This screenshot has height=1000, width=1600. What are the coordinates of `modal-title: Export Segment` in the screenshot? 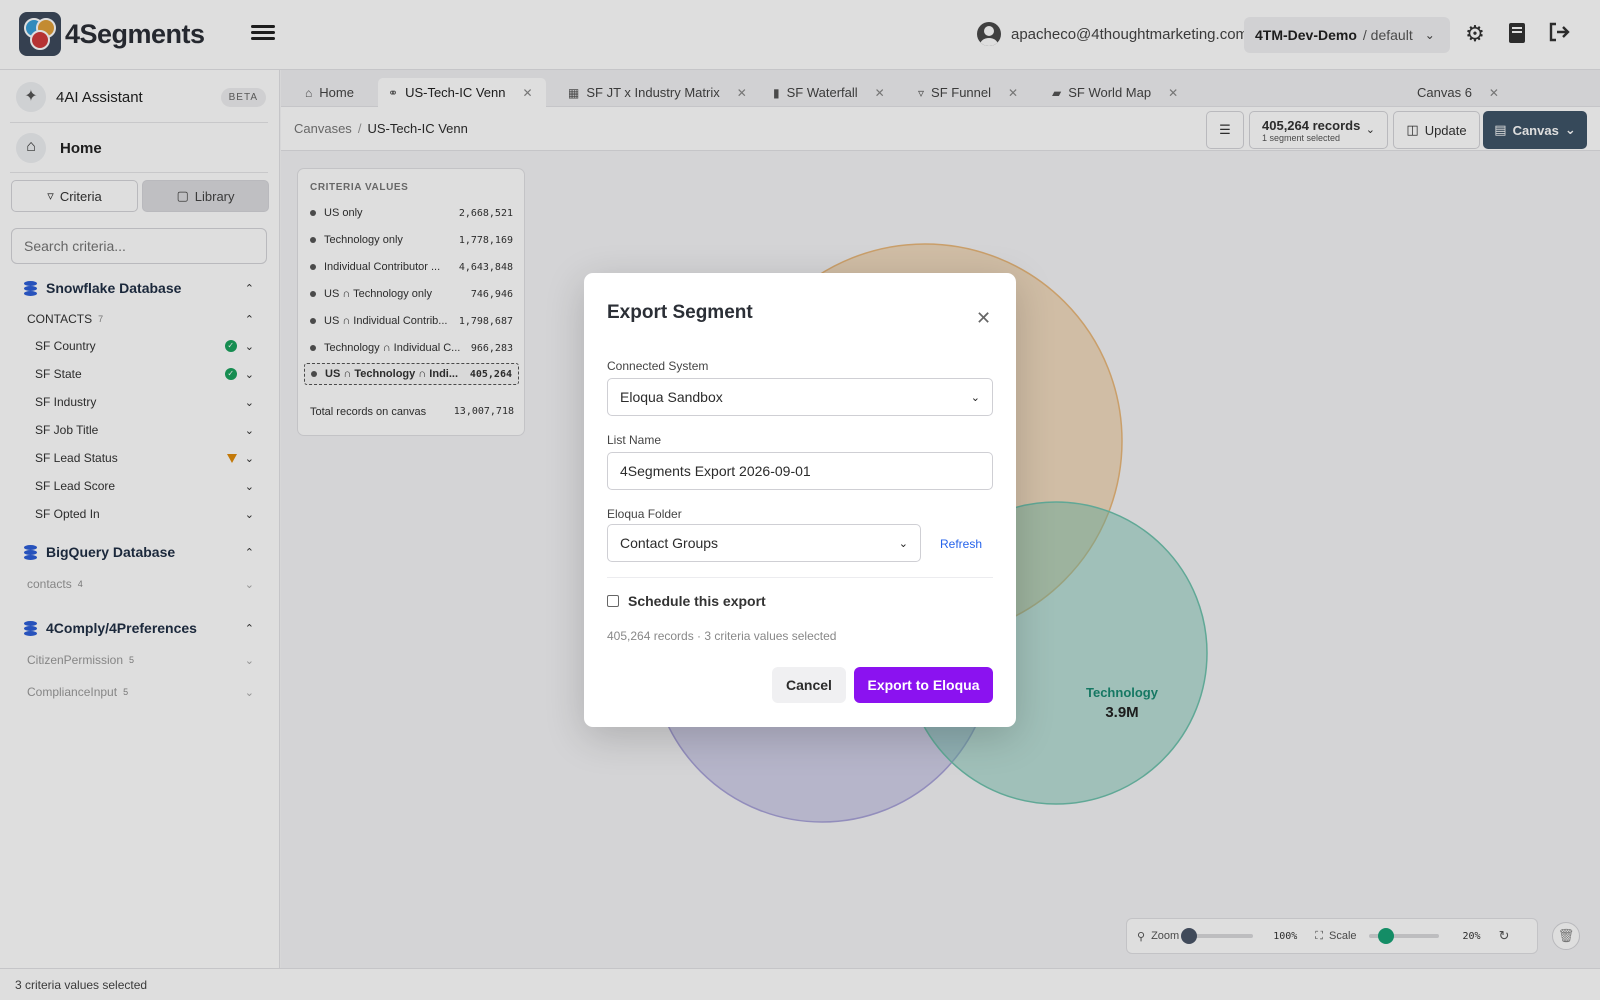 It's located at (680, 312).